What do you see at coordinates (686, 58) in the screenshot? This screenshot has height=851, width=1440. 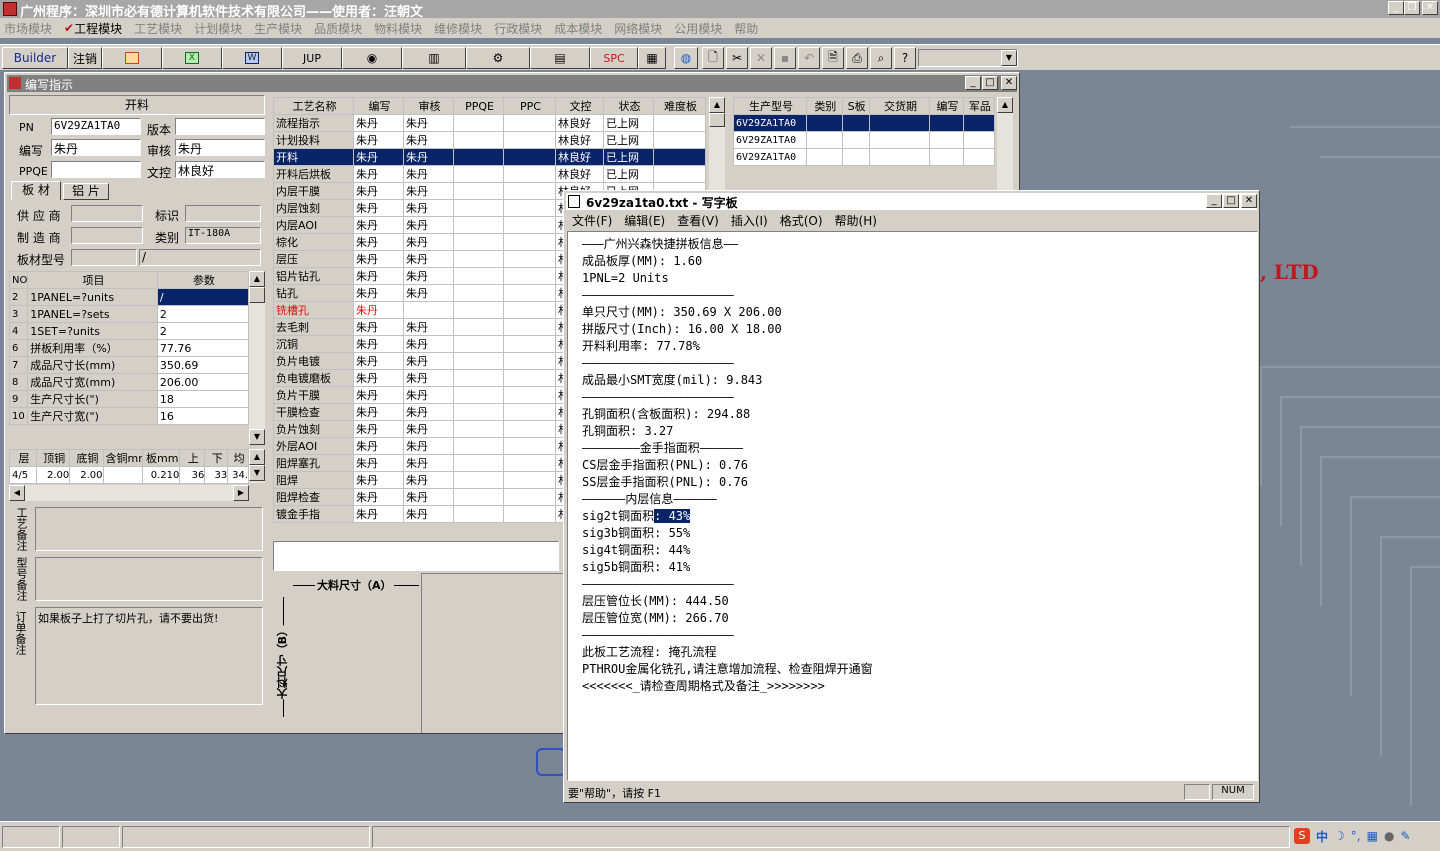 I see `globe-icon: ◍` at bounding box center [686, 58].